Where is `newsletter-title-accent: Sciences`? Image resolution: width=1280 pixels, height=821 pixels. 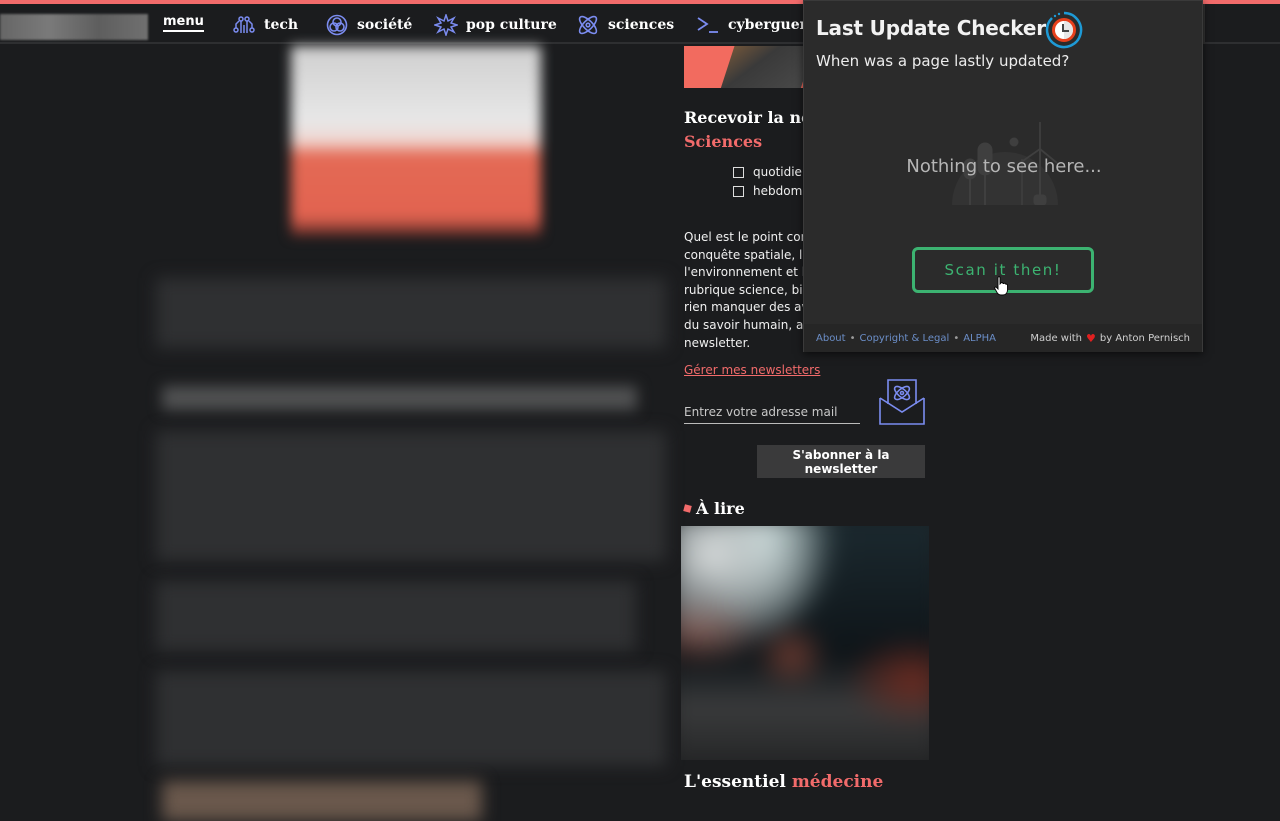 newsletter-title-accent: Sciences is located at coordinates (723, 141).